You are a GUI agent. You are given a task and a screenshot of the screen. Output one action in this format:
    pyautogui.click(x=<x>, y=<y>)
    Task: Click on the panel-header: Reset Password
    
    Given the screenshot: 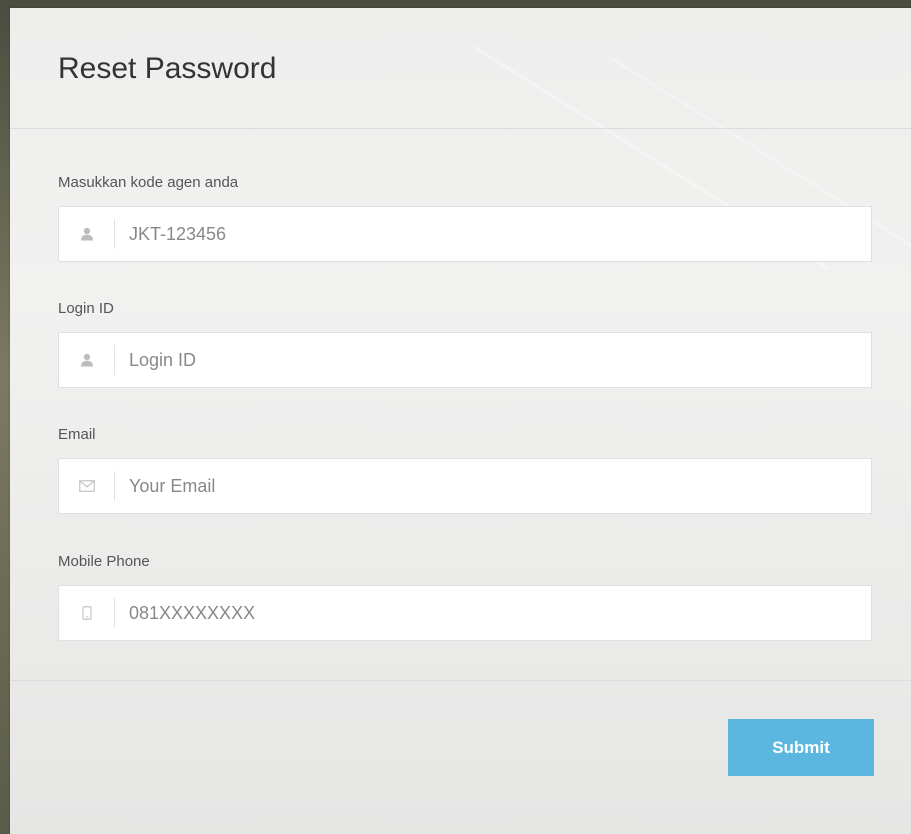 What is the action you would take?
    pyautogui.click(x=460, y=68)
    